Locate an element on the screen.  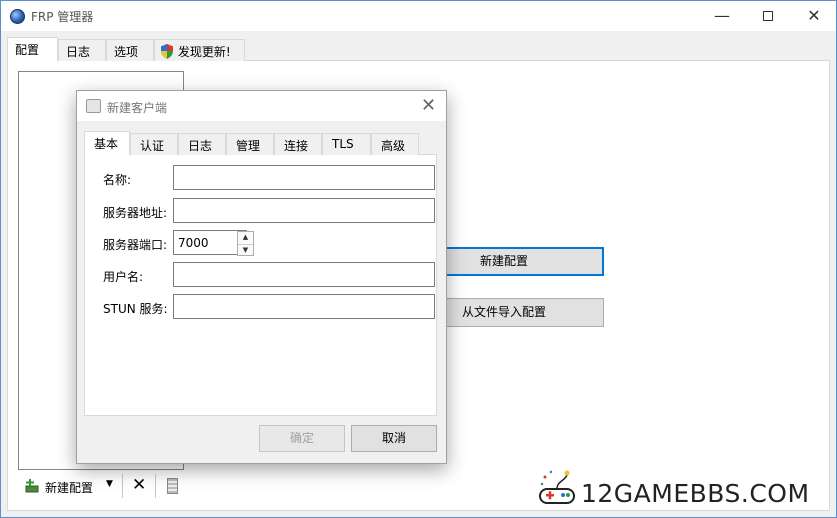
dialog-tab-log: 日志 is located at coordinates (202, 144).